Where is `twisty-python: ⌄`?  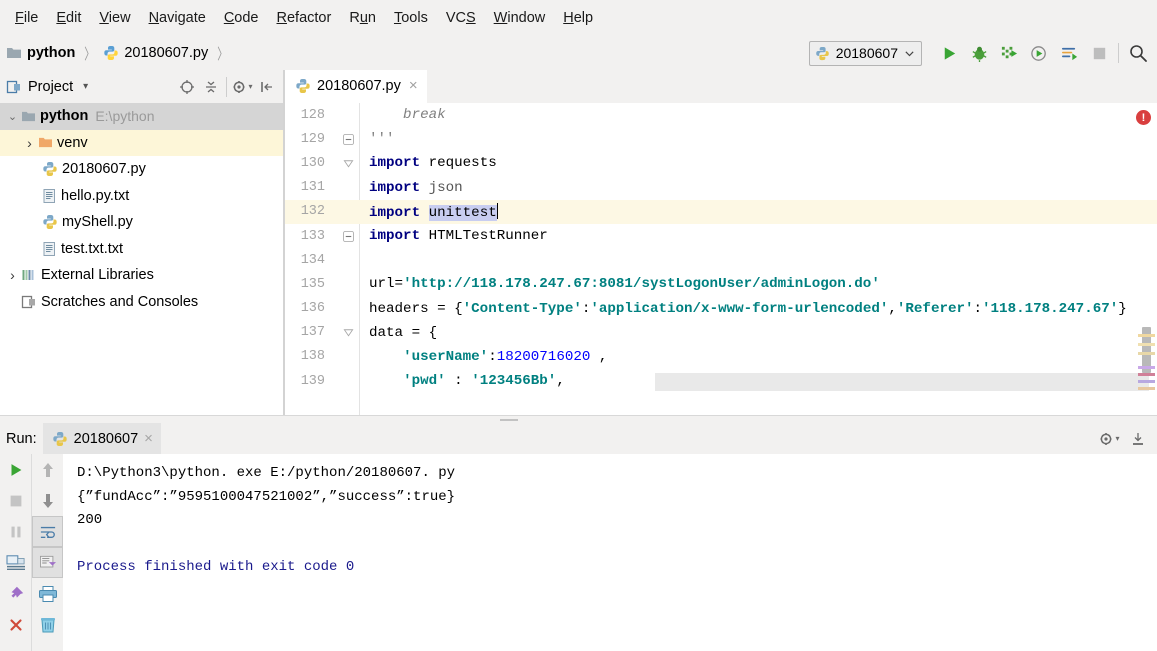 twisty-python: ⌄ is located at coordinates (12, 116).